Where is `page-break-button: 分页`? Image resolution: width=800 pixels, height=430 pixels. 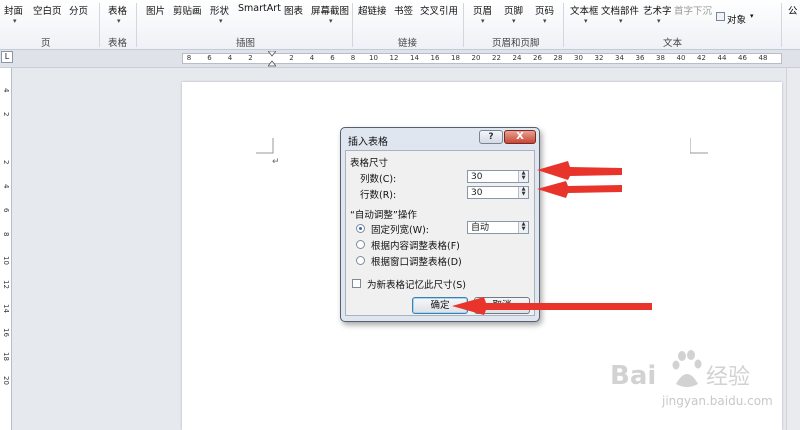 page-break-button: 分页 is located at coordinates (78, 10).